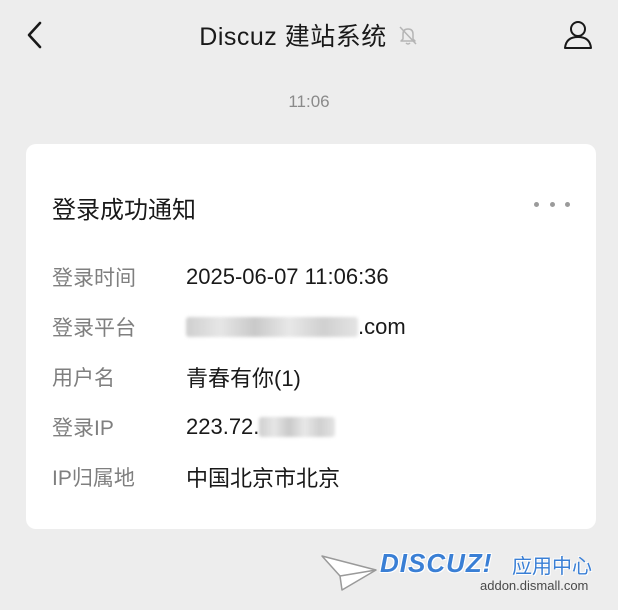 The width and height of the screenshot is (618, 610). Describe the element at coordinates (534, 585) in the screenshot. I see `watermark-url: addon.dismall.com` at that location.